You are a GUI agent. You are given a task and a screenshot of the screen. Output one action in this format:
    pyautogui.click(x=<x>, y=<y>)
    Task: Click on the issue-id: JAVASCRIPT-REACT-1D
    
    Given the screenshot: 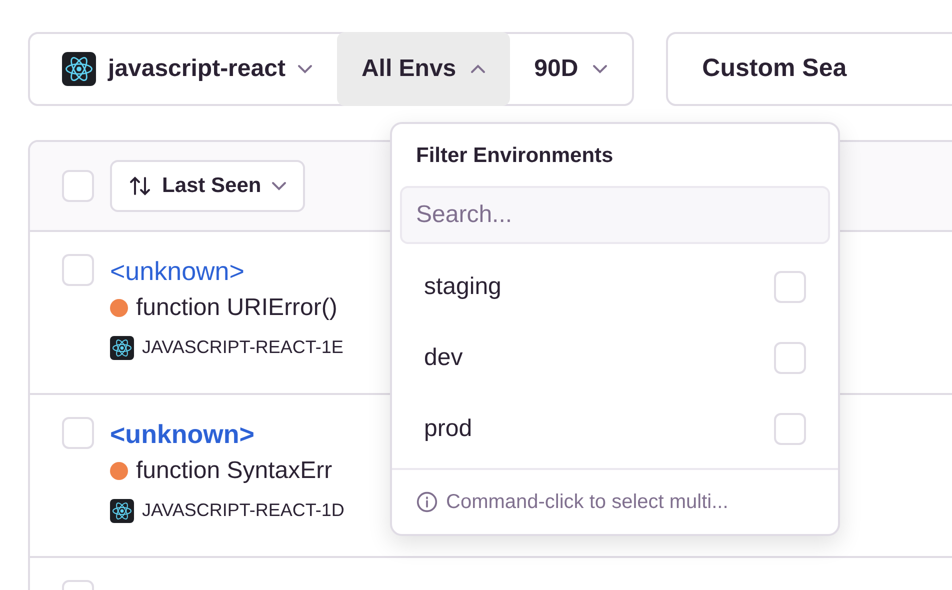 What is the action you would take?
    pyautogui.click(x=243, y=510)
    